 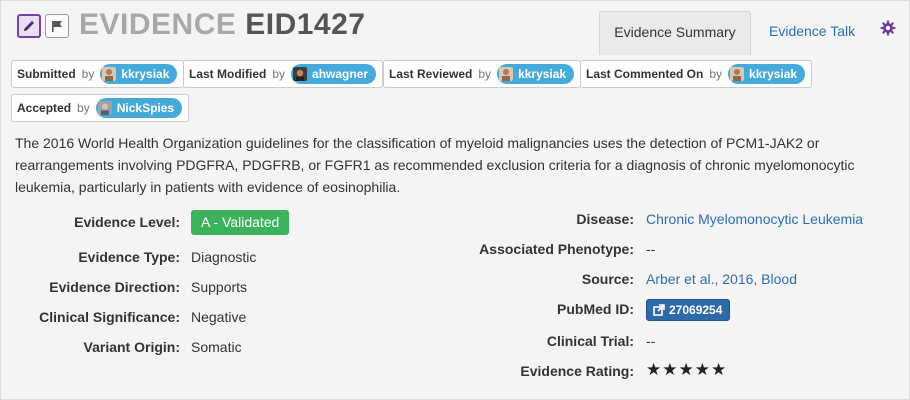 I want to click on flag-icon, so click(x=57, y=26).